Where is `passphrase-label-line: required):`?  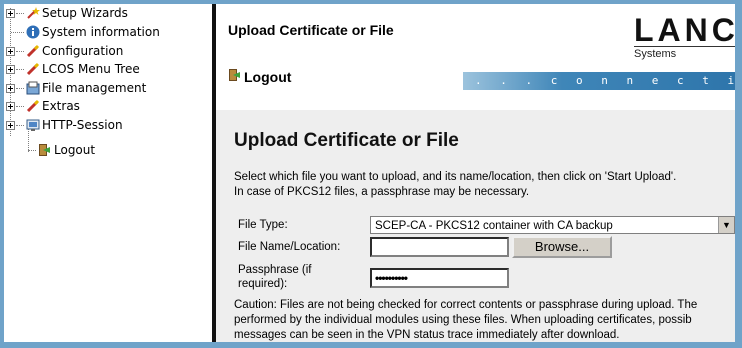
passphrase-label-line: required): is located at coordinates (263, 284).